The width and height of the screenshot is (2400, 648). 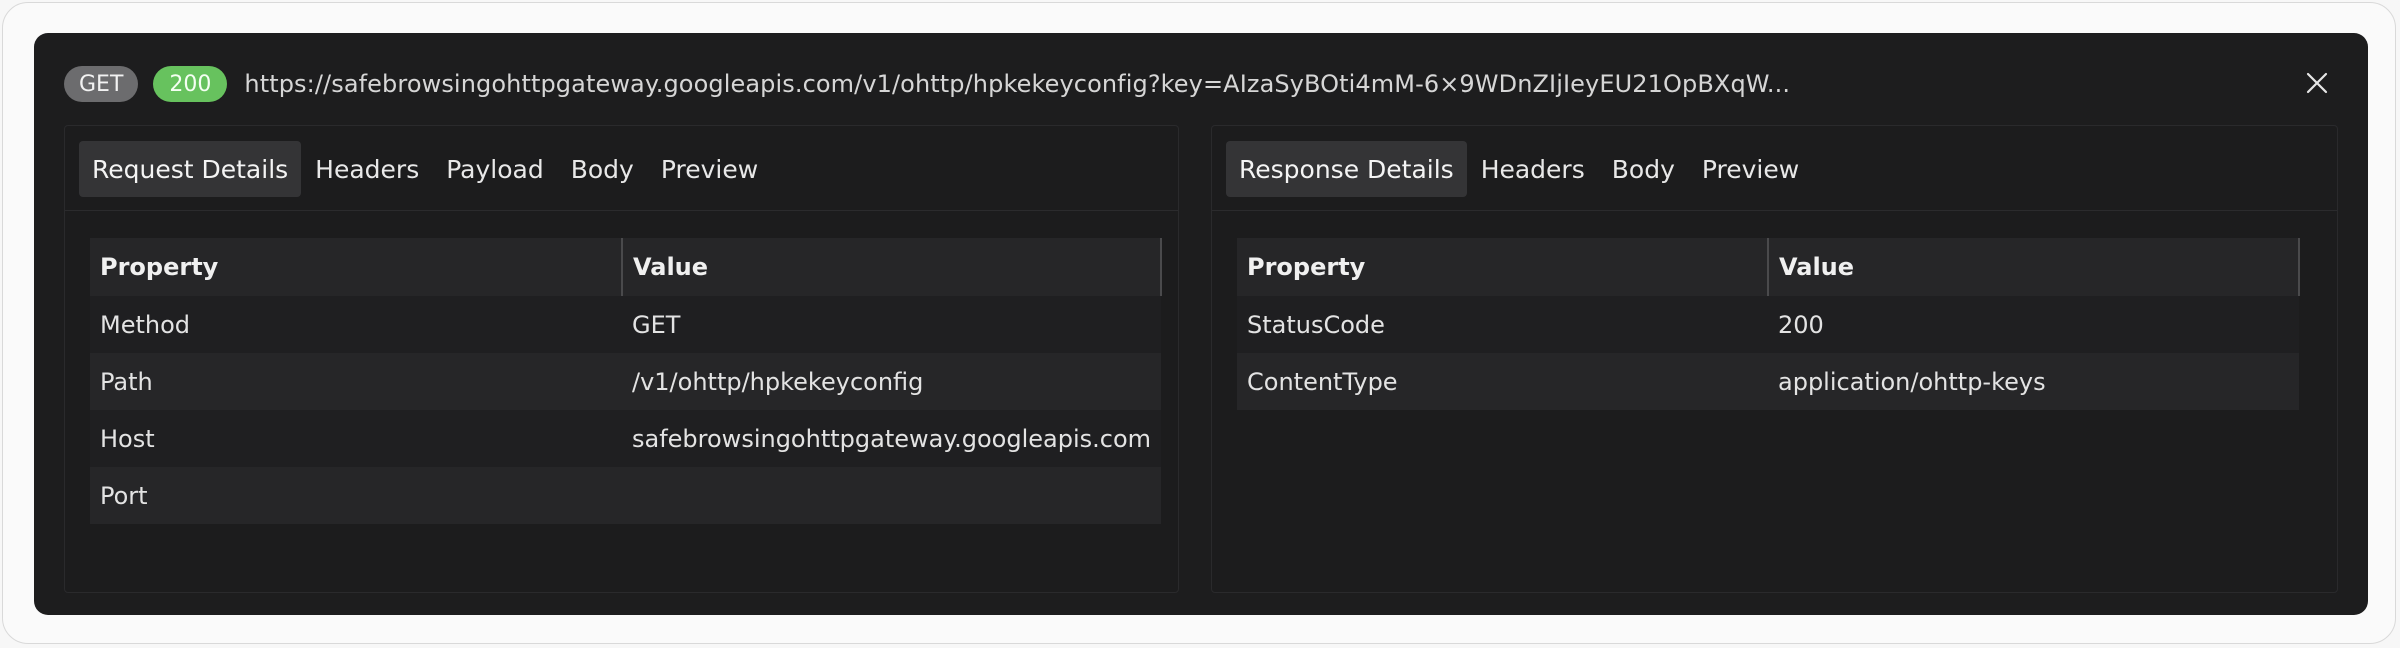 I want to click on value-cell: 200, so click(x=2033, y=324).